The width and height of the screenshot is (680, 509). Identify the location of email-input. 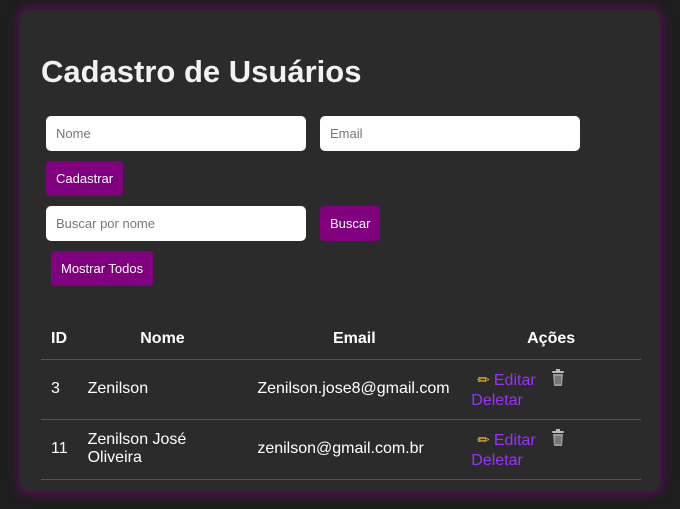
(450, 133).